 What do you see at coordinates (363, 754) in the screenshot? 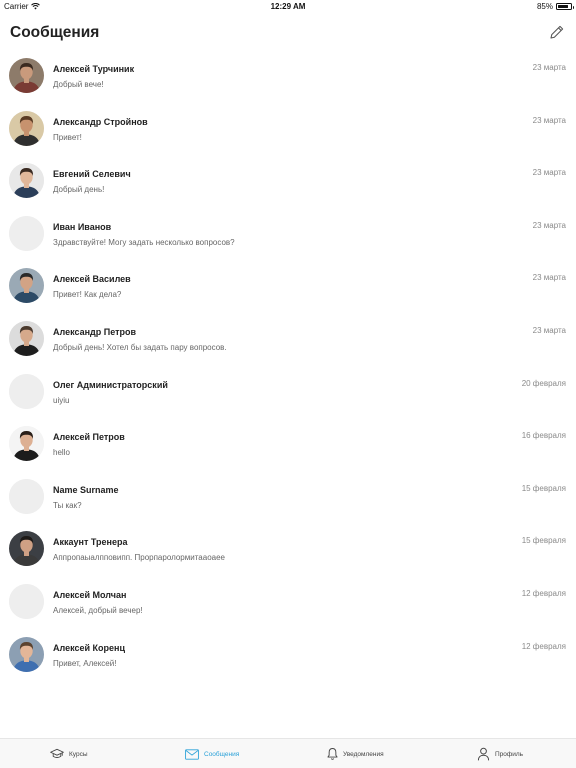
I see `tab-notifications-label: Уведомления` at bounding box center [363, 754].